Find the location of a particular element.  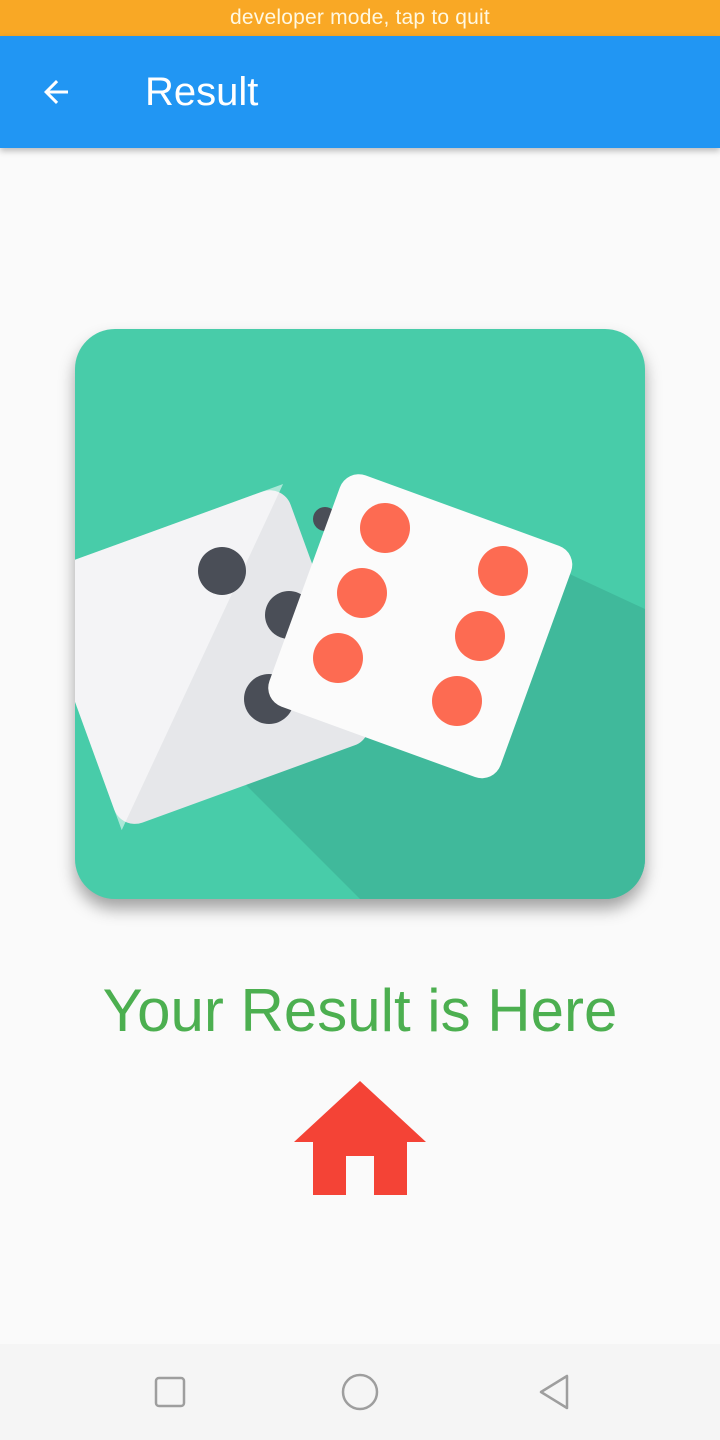

arrow-back-icon is located at coordinates (56, 92).